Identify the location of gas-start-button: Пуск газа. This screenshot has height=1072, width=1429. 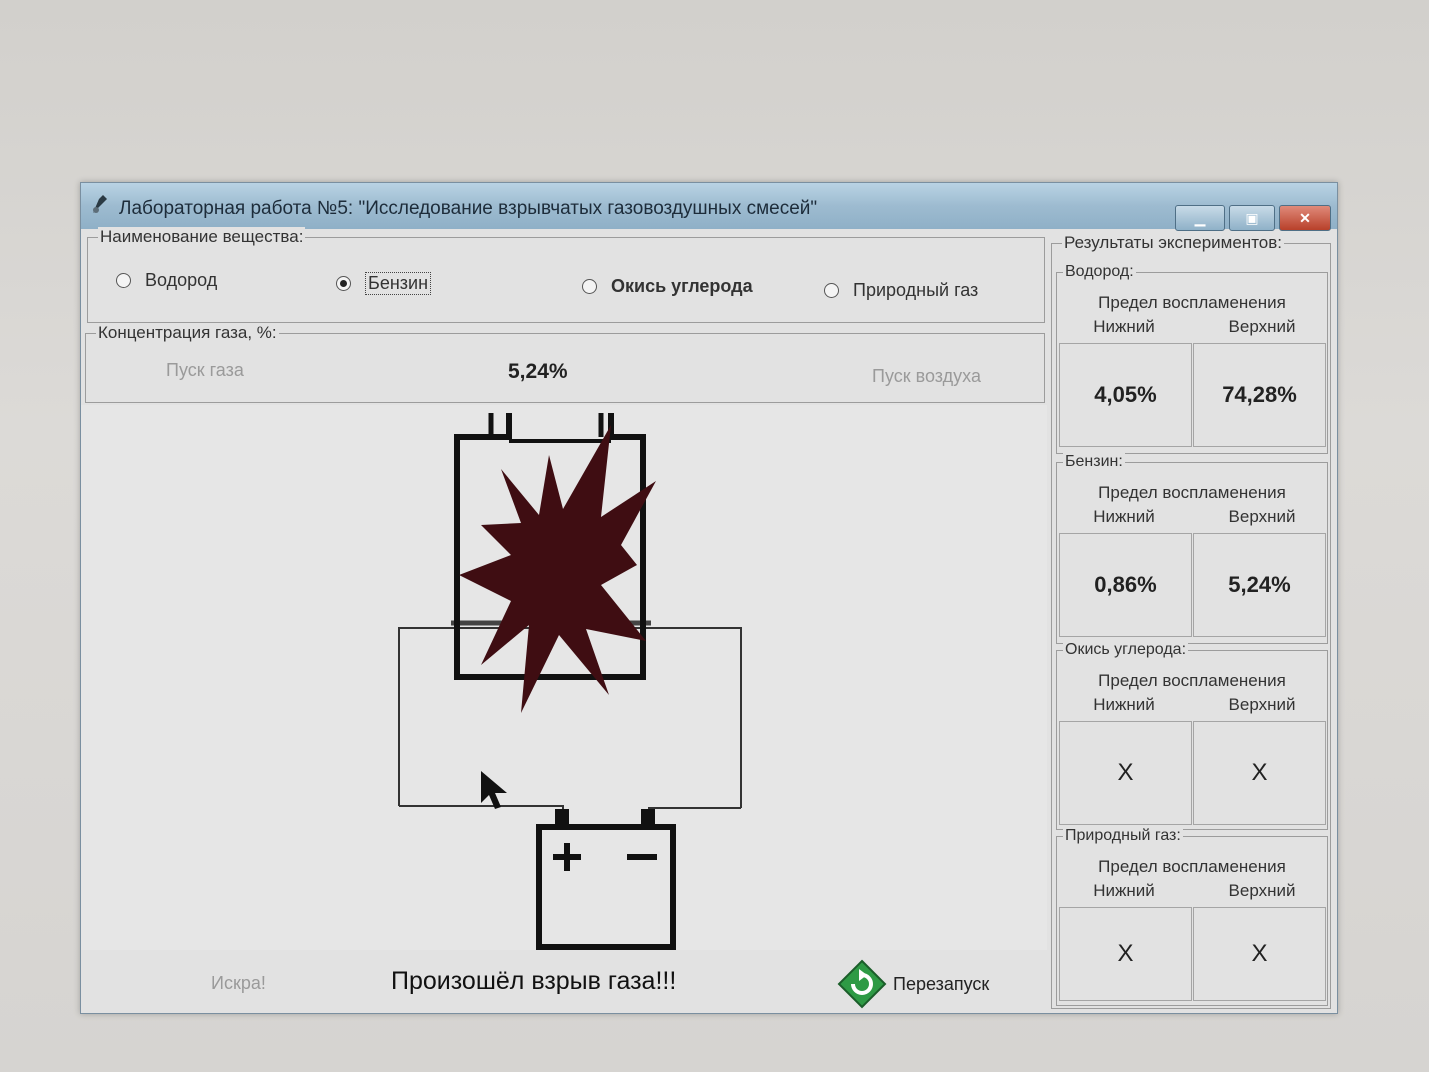
(205, 370).